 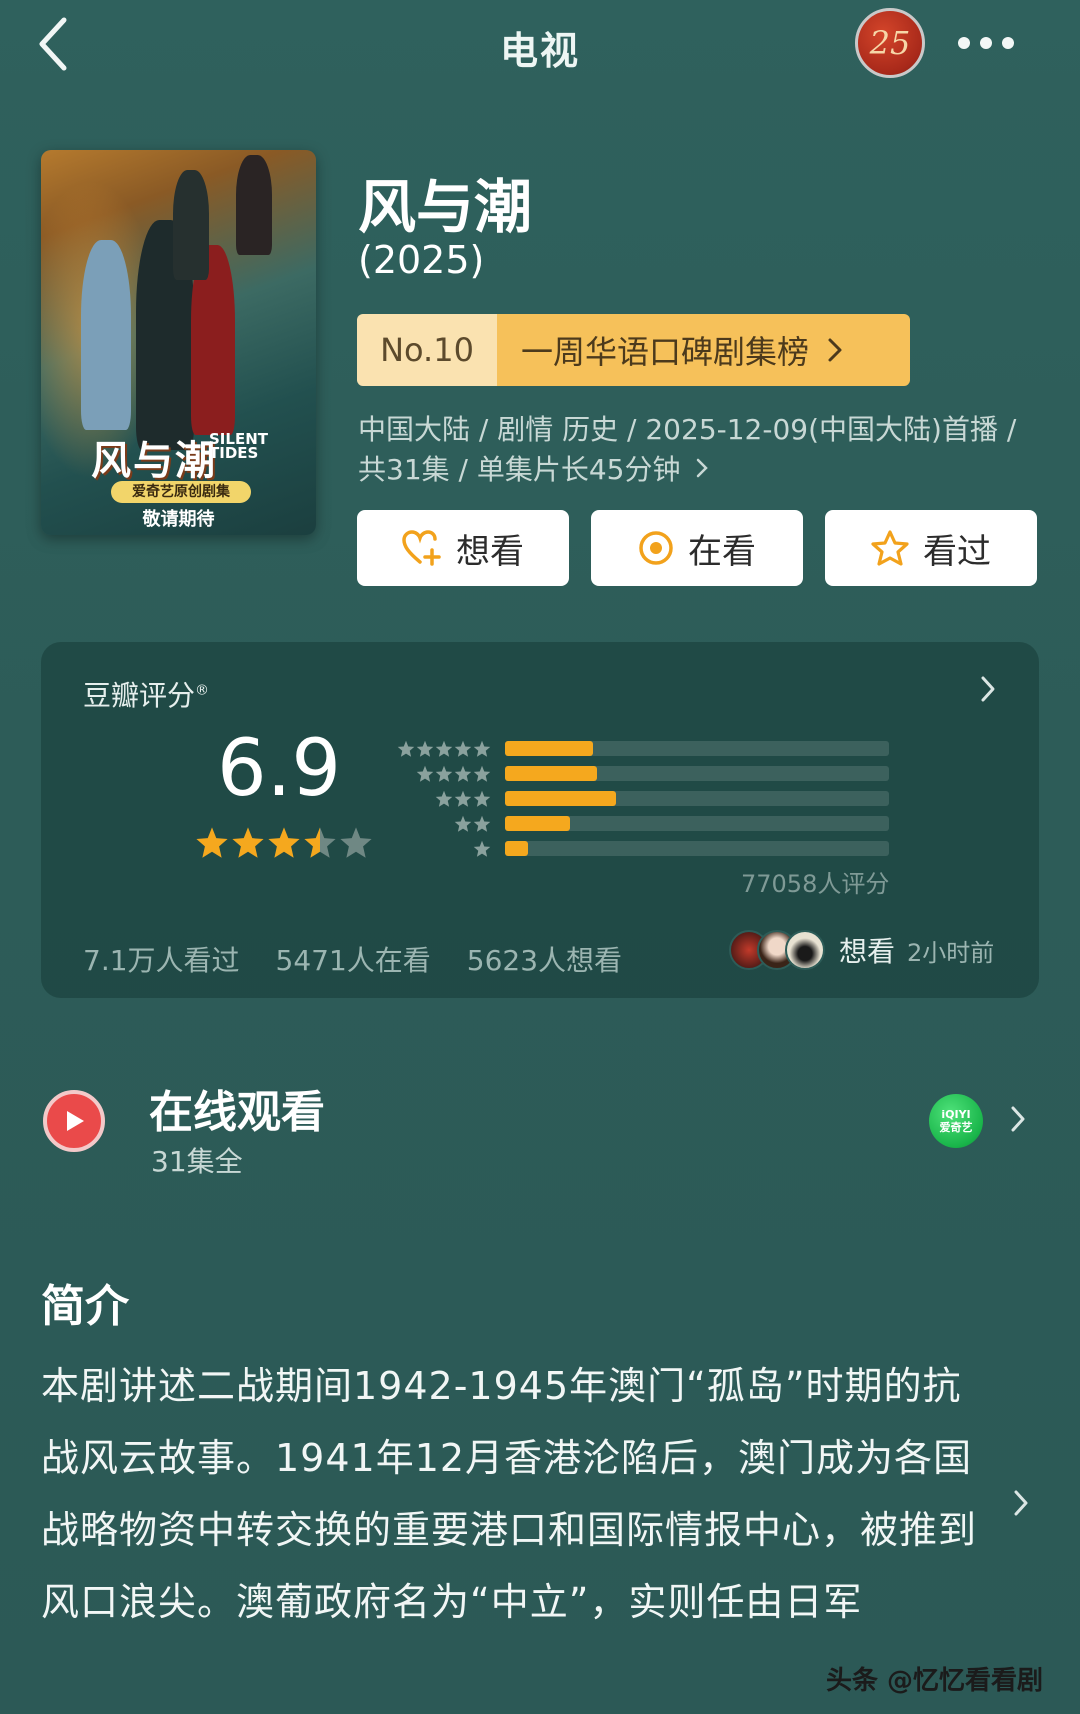 I want to click on want-label: 想看, so click(x=490, y=551).